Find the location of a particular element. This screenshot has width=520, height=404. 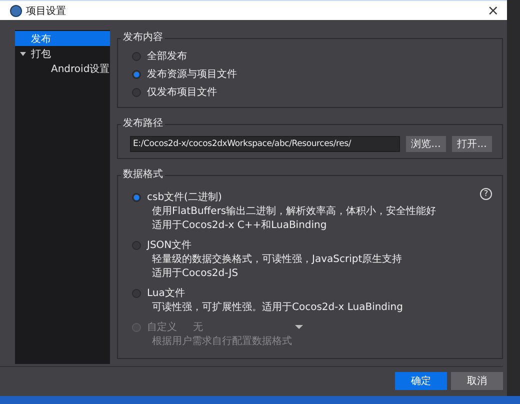

ok-button: 确定 is located at coordinates (421, 381).